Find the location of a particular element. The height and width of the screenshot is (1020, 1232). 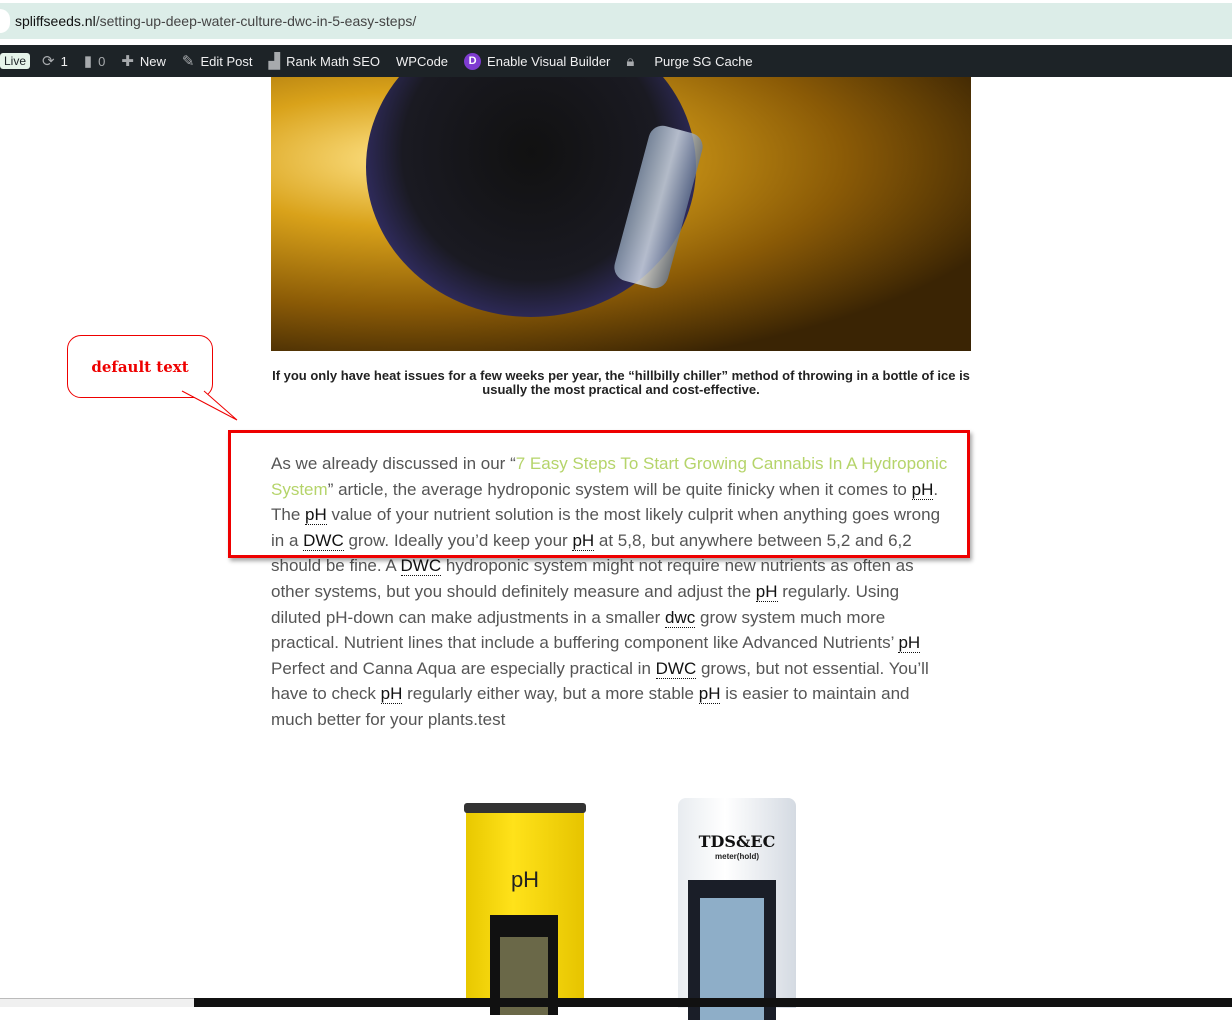

annotation-callout: default text is located at coordinates (140, 366).